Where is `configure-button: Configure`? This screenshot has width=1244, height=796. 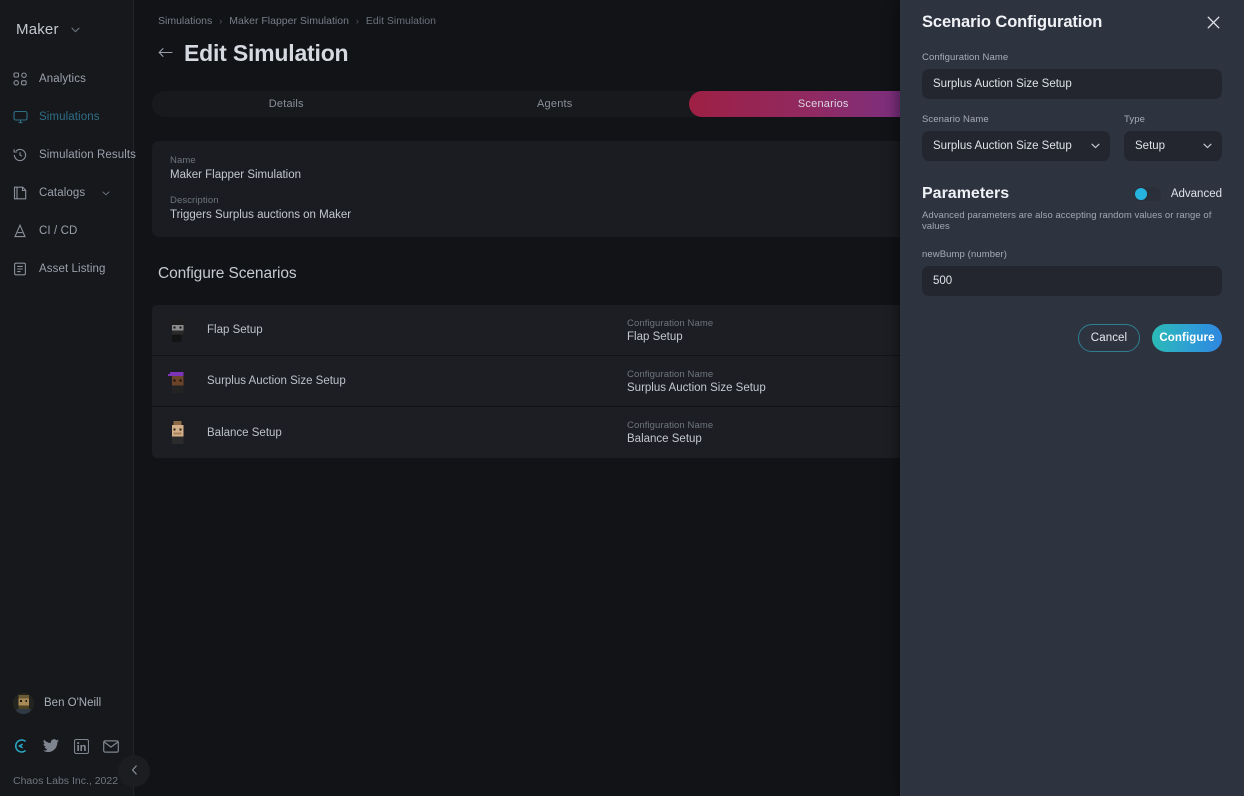 configure-button: Configure is located at coordinates (1187, 338).